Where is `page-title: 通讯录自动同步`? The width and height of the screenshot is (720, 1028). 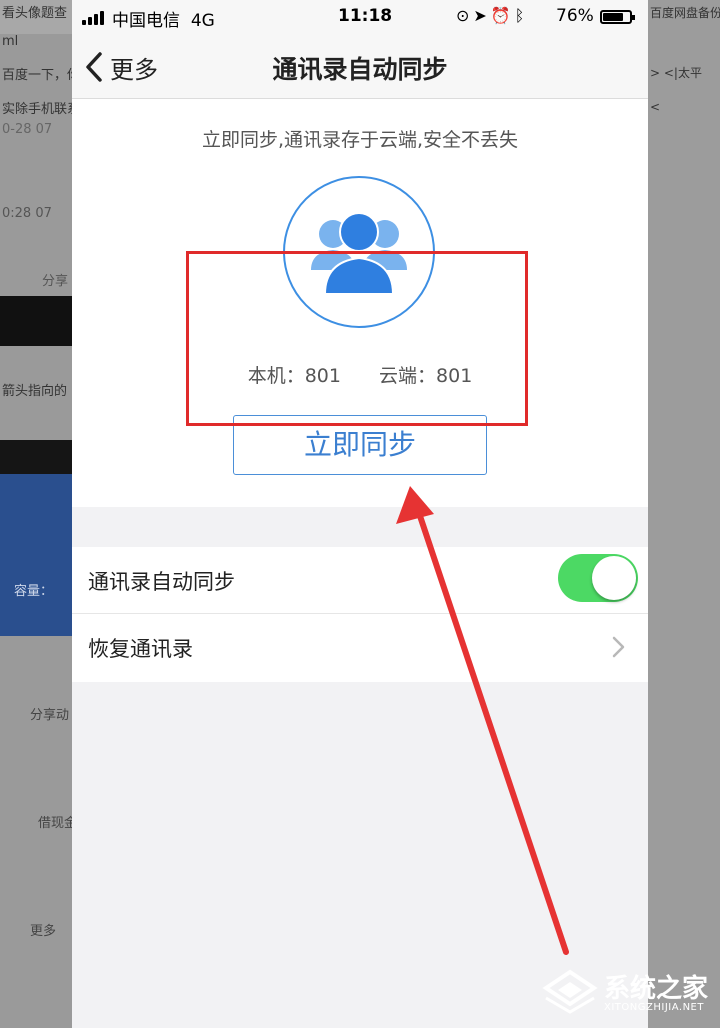 page-title: 通讯录自动同步 is located at coordinates (360, 69).